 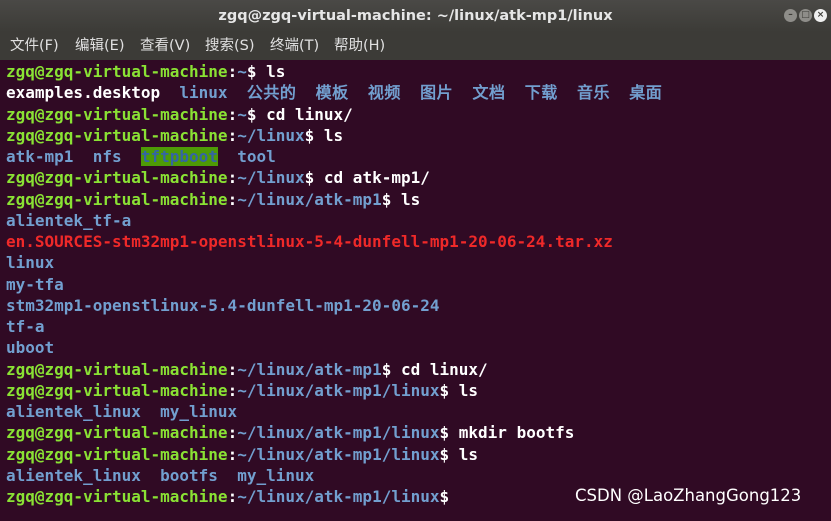 What do you see at coordinates (69, 220) in the screenshot?
I see `dir-entry: alientek_tf-a` at bounding box center [69, 220].